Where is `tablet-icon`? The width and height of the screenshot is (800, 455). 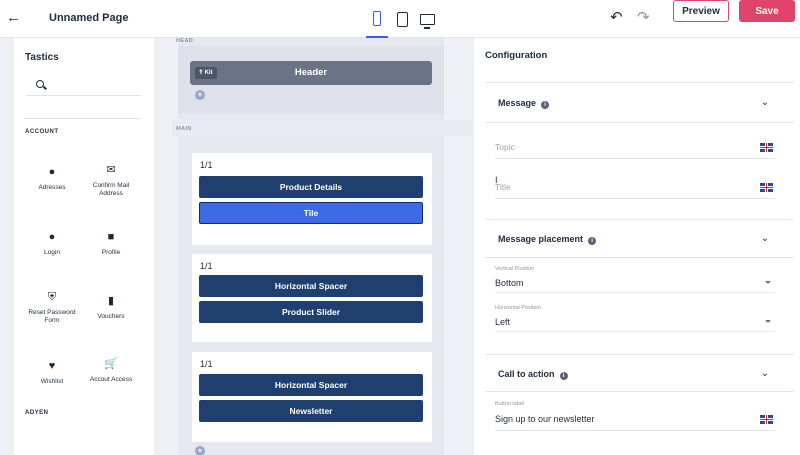 tablet-icon is located at coordinates (402, 19).